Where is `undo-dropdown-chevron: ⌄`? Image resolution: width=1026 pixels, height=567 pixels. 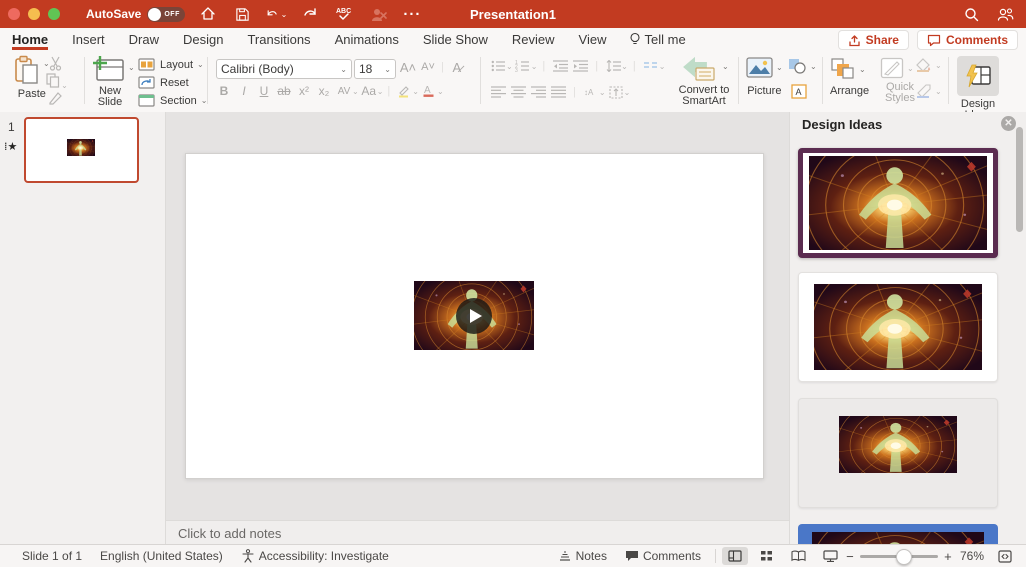
undo-dropdown-chevron: ⌄ is located at coordinates (284, 14).